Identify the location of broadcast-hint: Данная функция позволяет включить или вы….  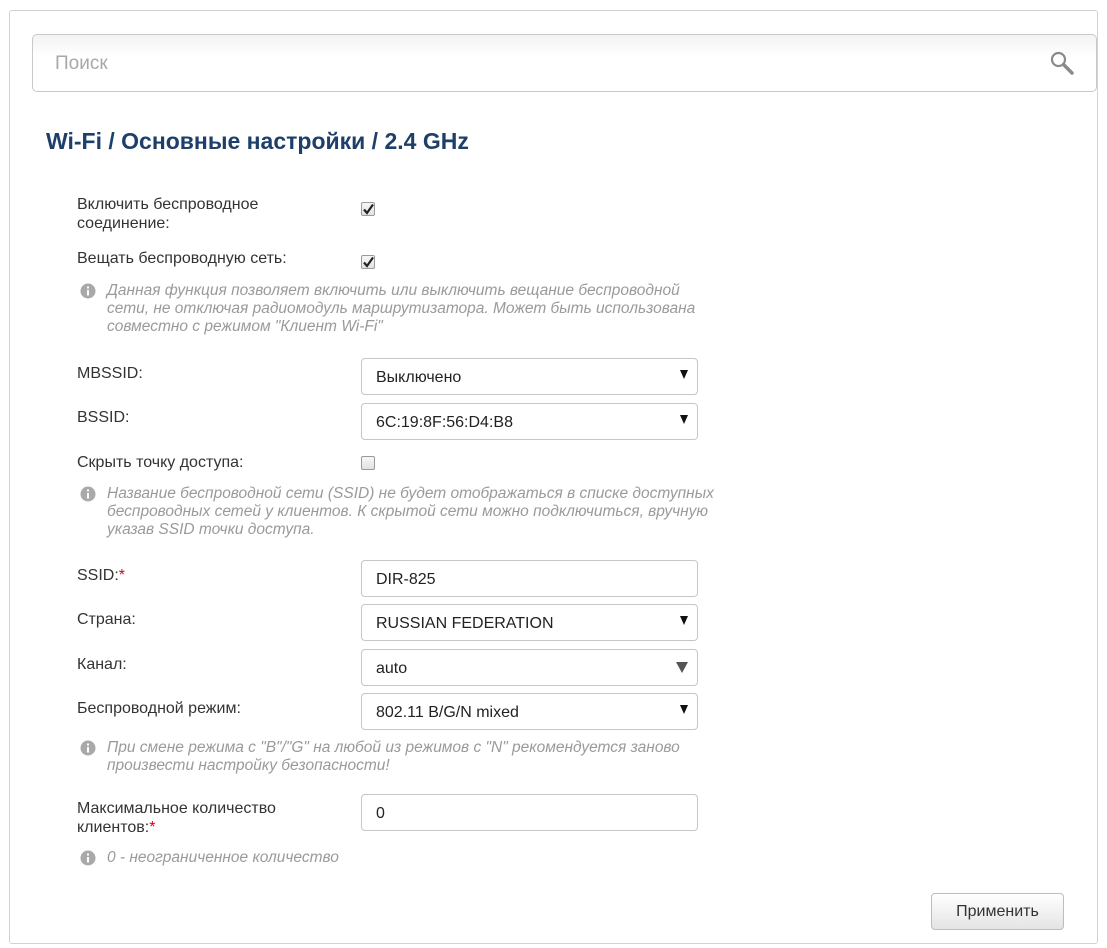
(387, 309).